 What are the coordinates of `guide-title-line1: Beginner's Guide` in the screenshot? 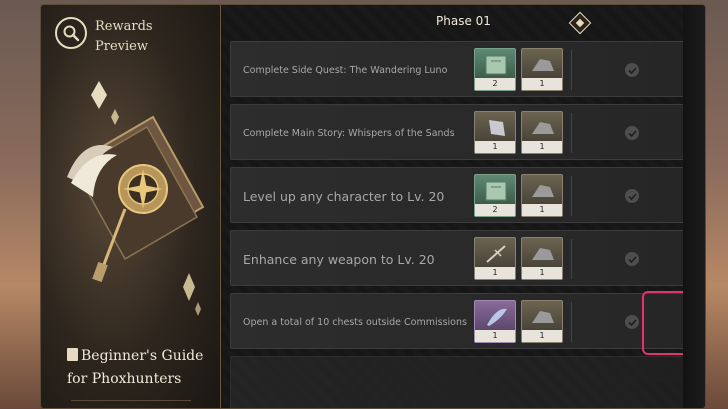 It's located at (142, 356).